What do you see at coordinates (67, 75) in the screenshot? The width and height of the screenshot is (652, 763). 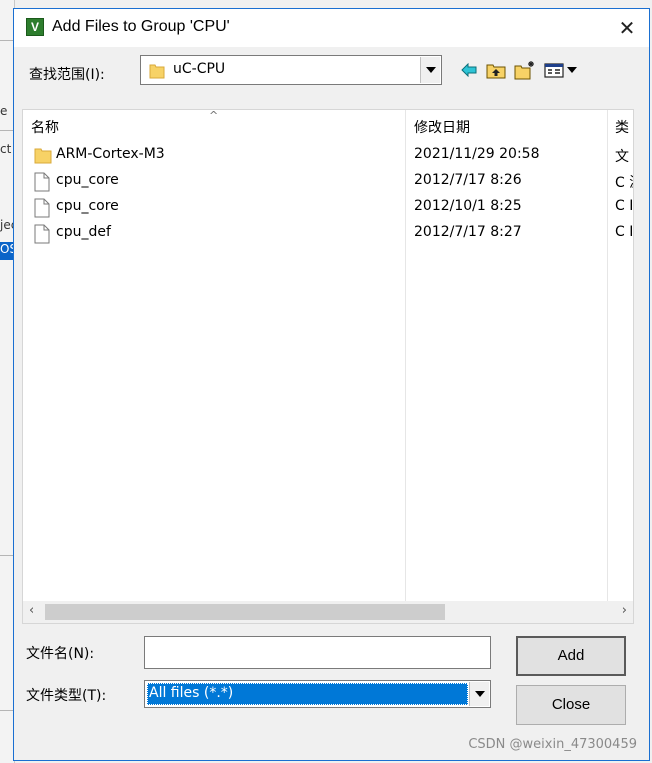 I see `look-in-label: 查找范围(I):` at bounding box center [67, 75].